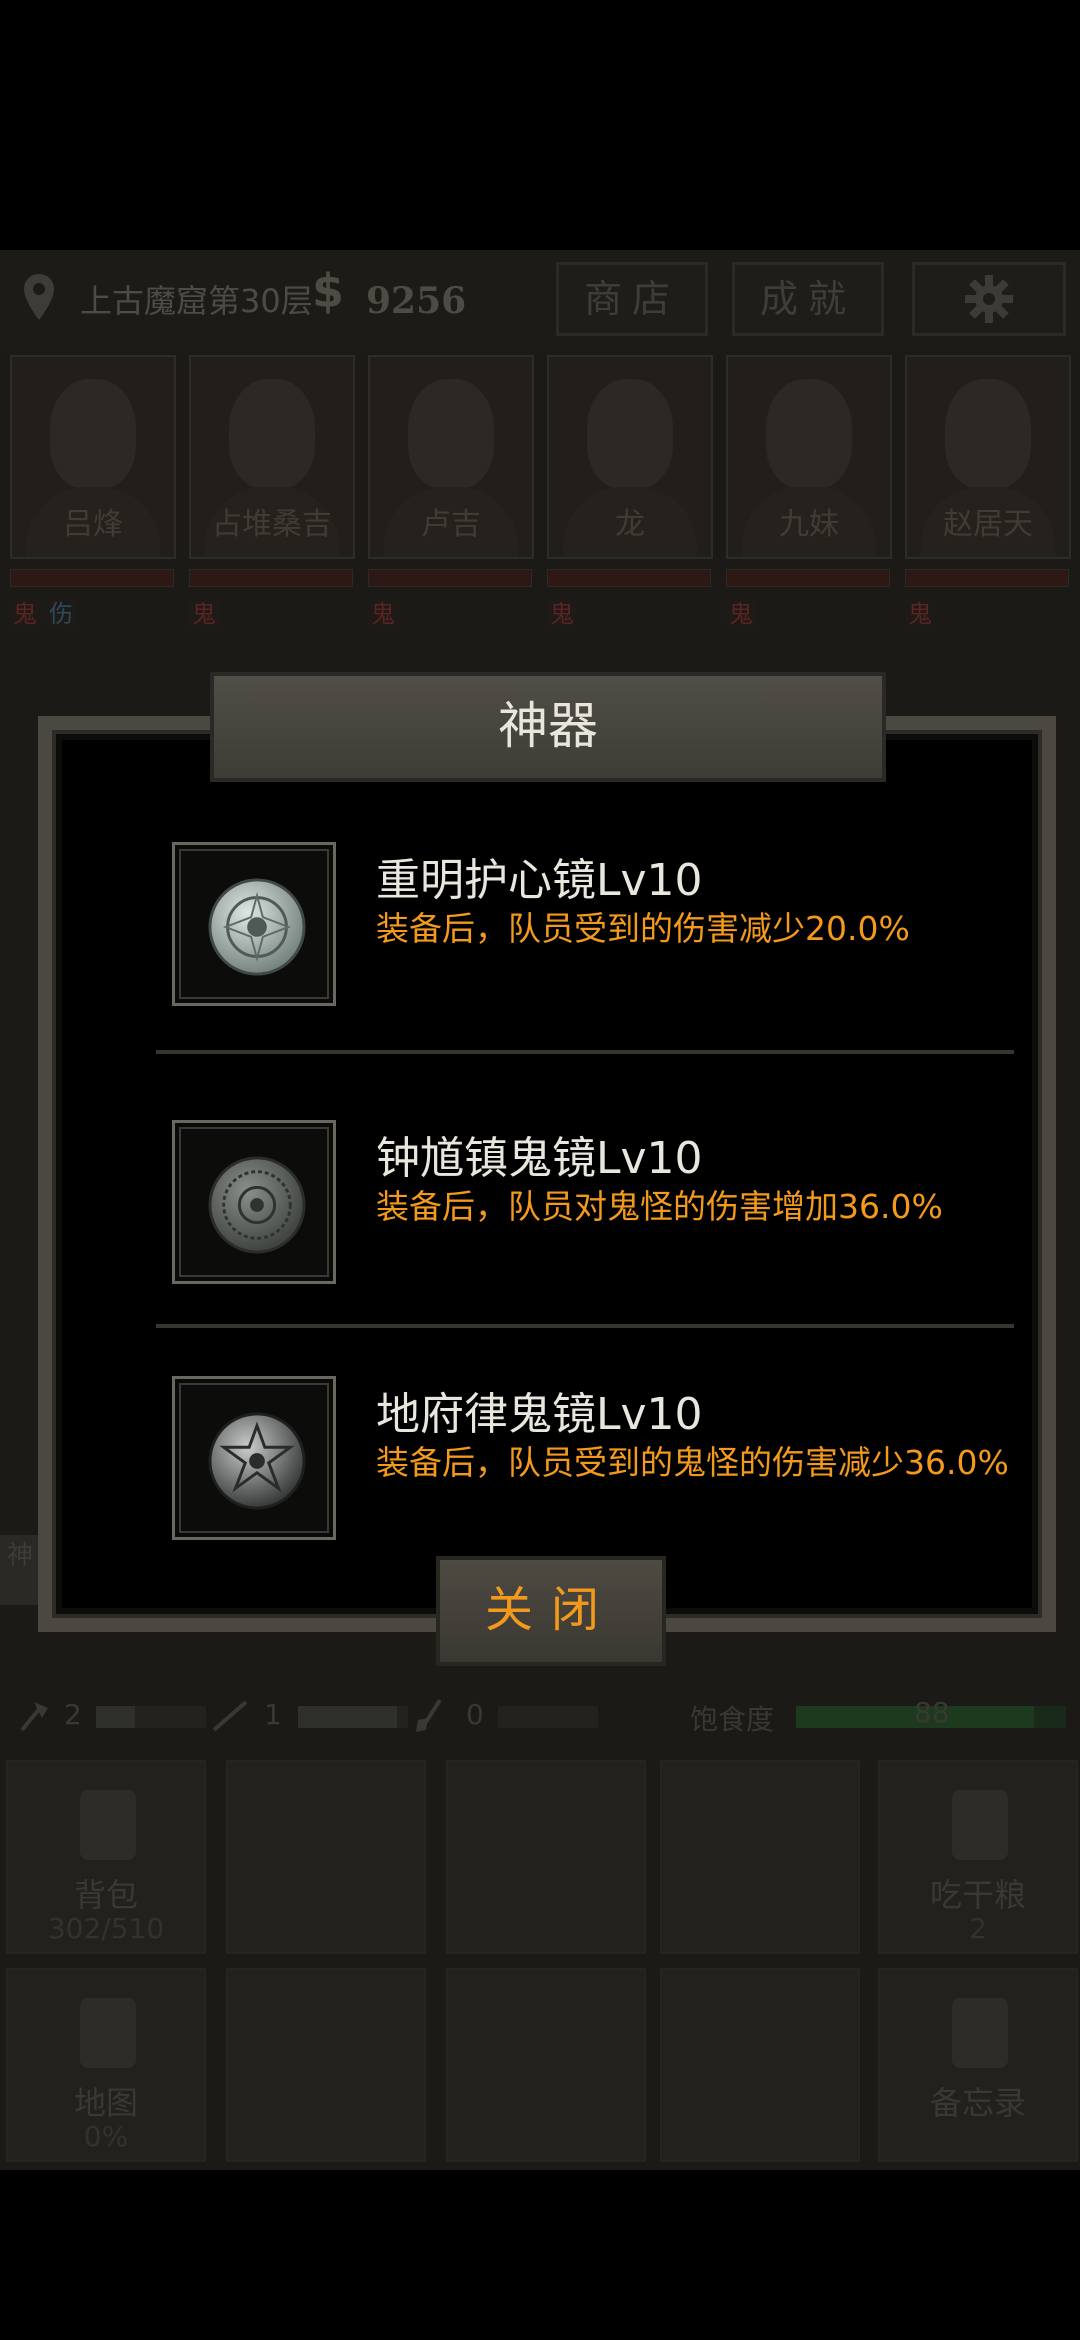 This screenshot has width=1080, height=2340. Describe the element at coordinates (105, 2103) in the screenshot. I see `map-label: 地图` at that location.